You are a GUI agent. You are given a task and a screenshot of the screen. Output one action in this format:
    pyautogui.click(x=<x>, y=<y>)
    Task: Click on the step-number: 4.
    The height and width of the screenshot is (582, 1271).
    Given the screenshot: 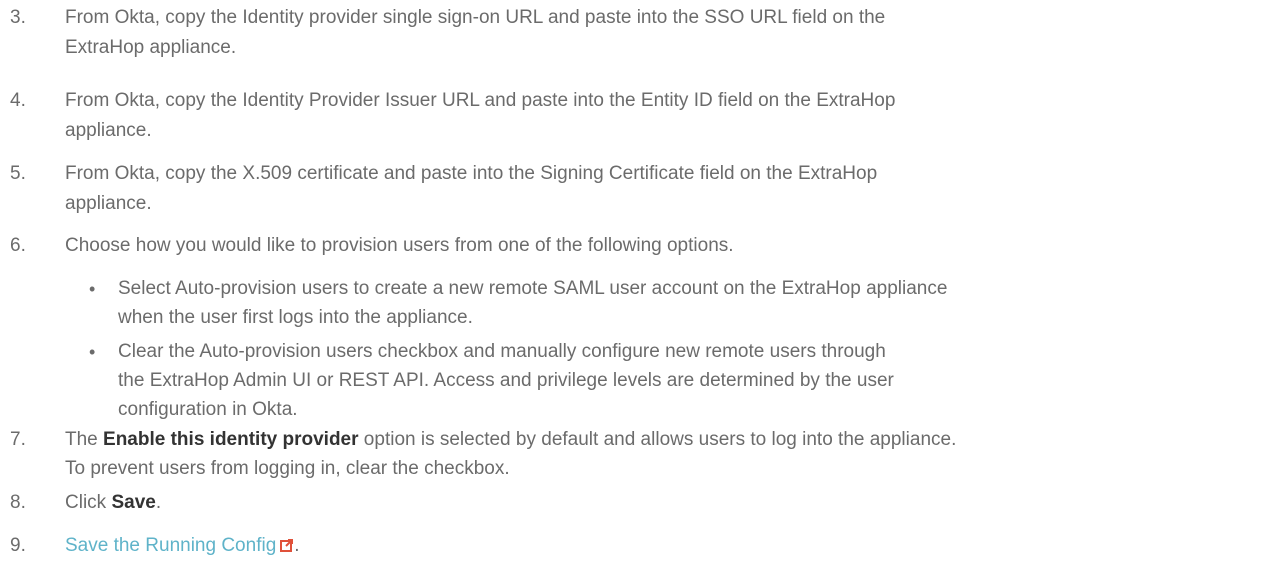 What is the action you would take?
    pyautogui.click(x=18, y=100)
    